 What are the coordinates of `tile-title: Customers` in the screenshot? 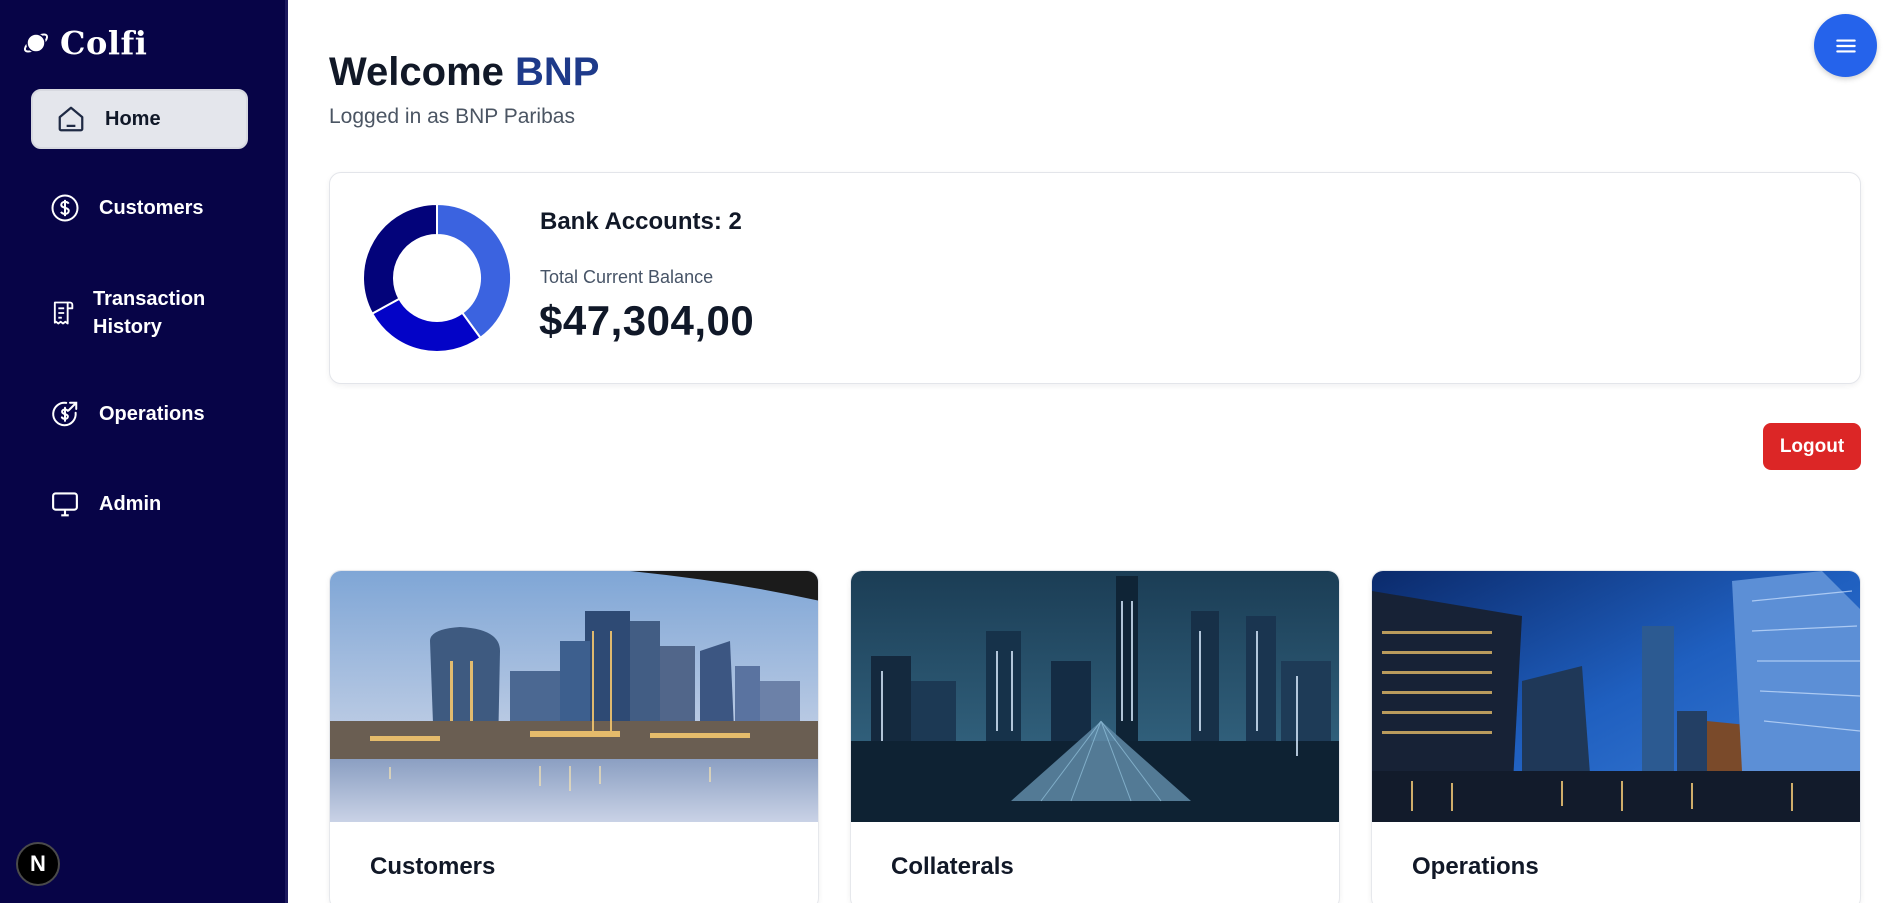 It's located at (433, 866).